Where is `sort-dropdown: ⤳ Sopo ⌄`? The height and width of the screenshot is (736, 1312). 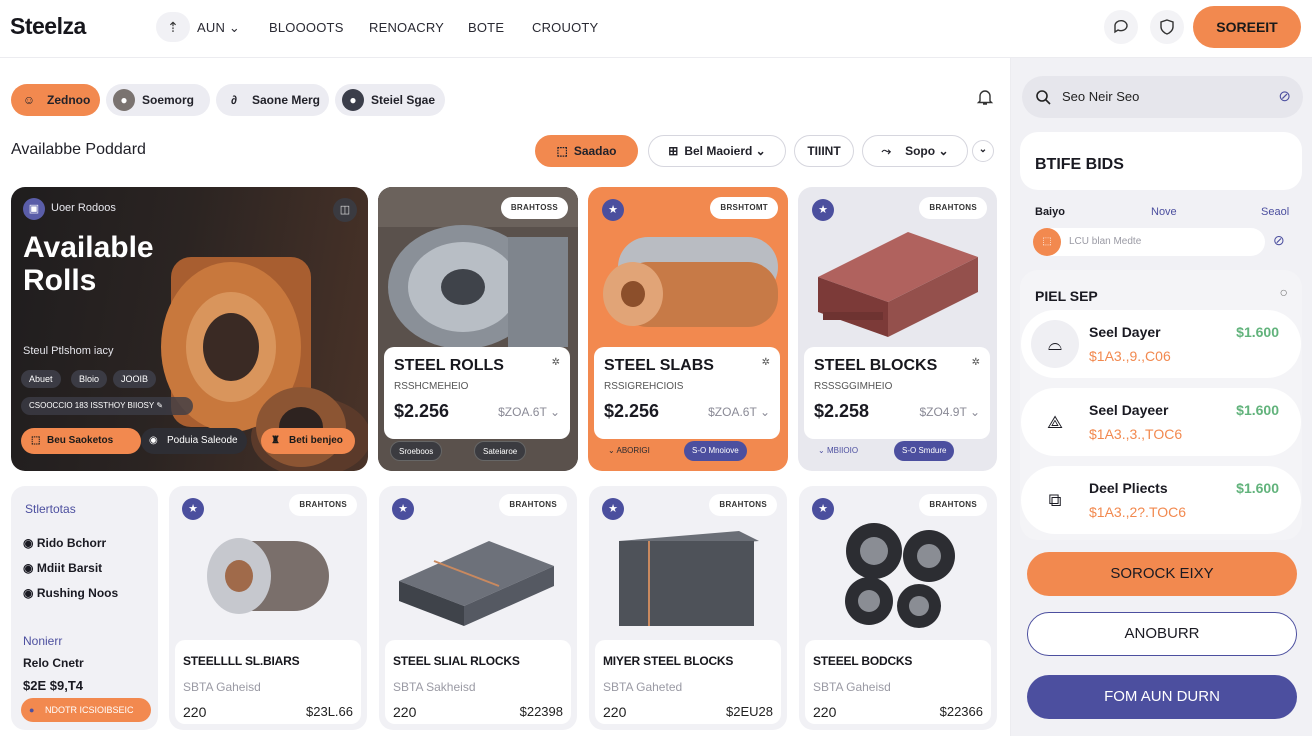 sort-dropdown: ⤳ Sopo ⌄ is located at coordinates (915, 151).